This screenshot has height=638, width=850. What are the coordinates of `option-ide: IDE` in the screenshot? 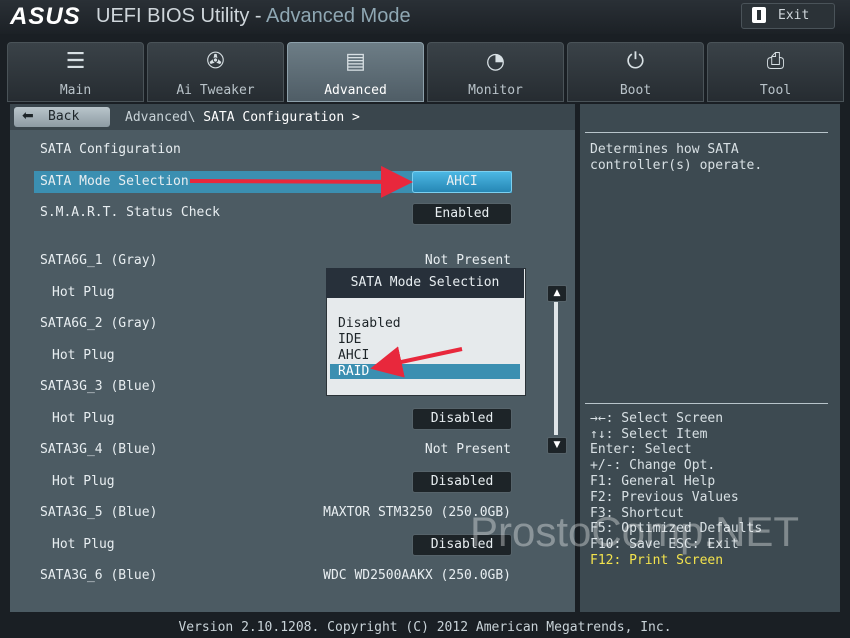 It's located at (425, 339).